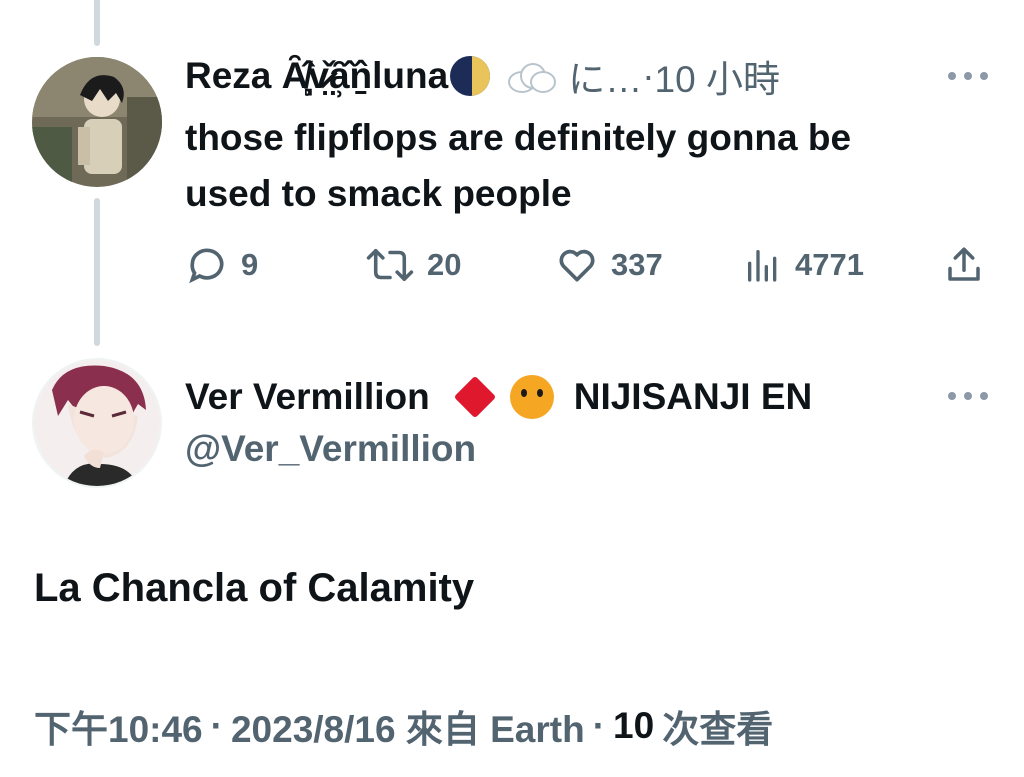 Image resolution: width=1024 pixels, height=777 pixels. What do you see at coordinates (254, 588) in the screenshot?
I see `tweet-text: La Chancla of Calamity` at bounding box center [254, 588].